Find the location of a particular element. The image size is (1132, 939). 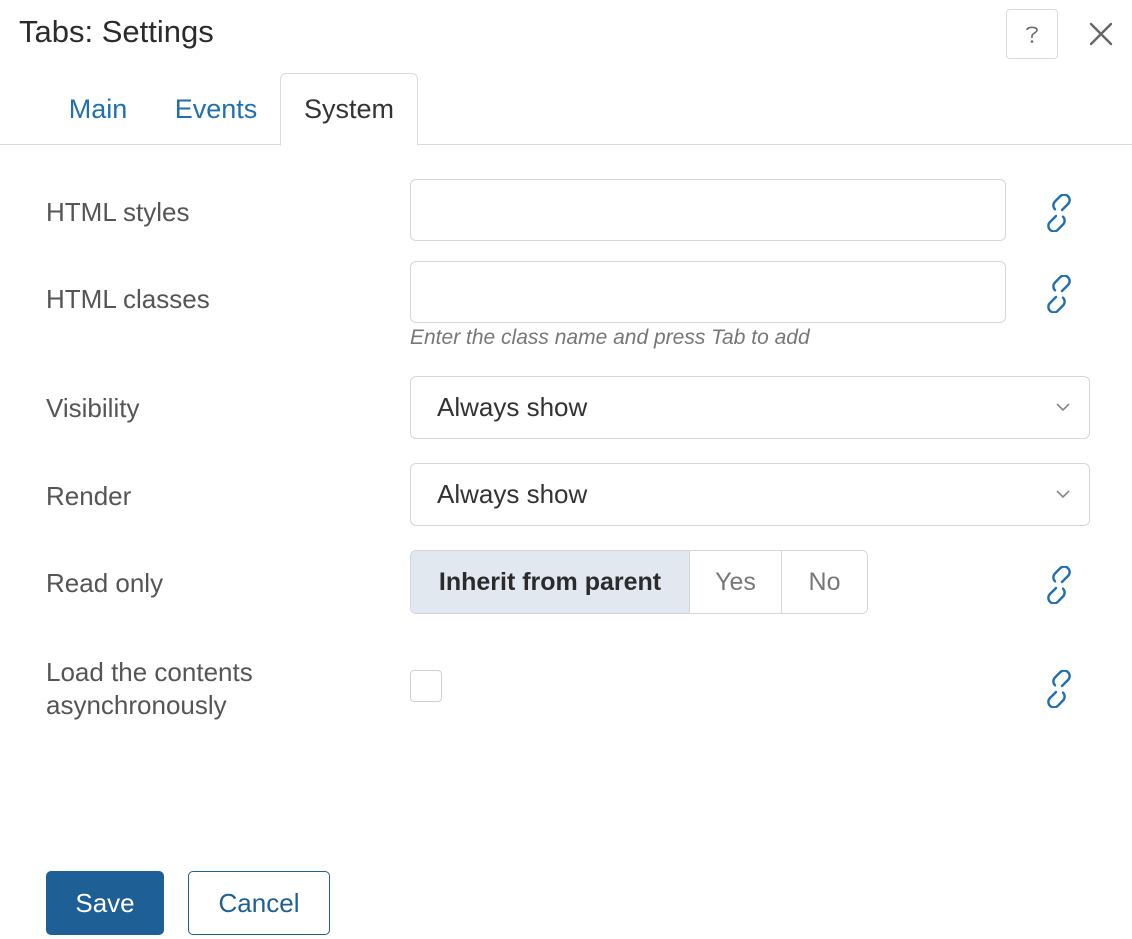

visibility-selected-value: Always show is located at coordinates (512, 407).